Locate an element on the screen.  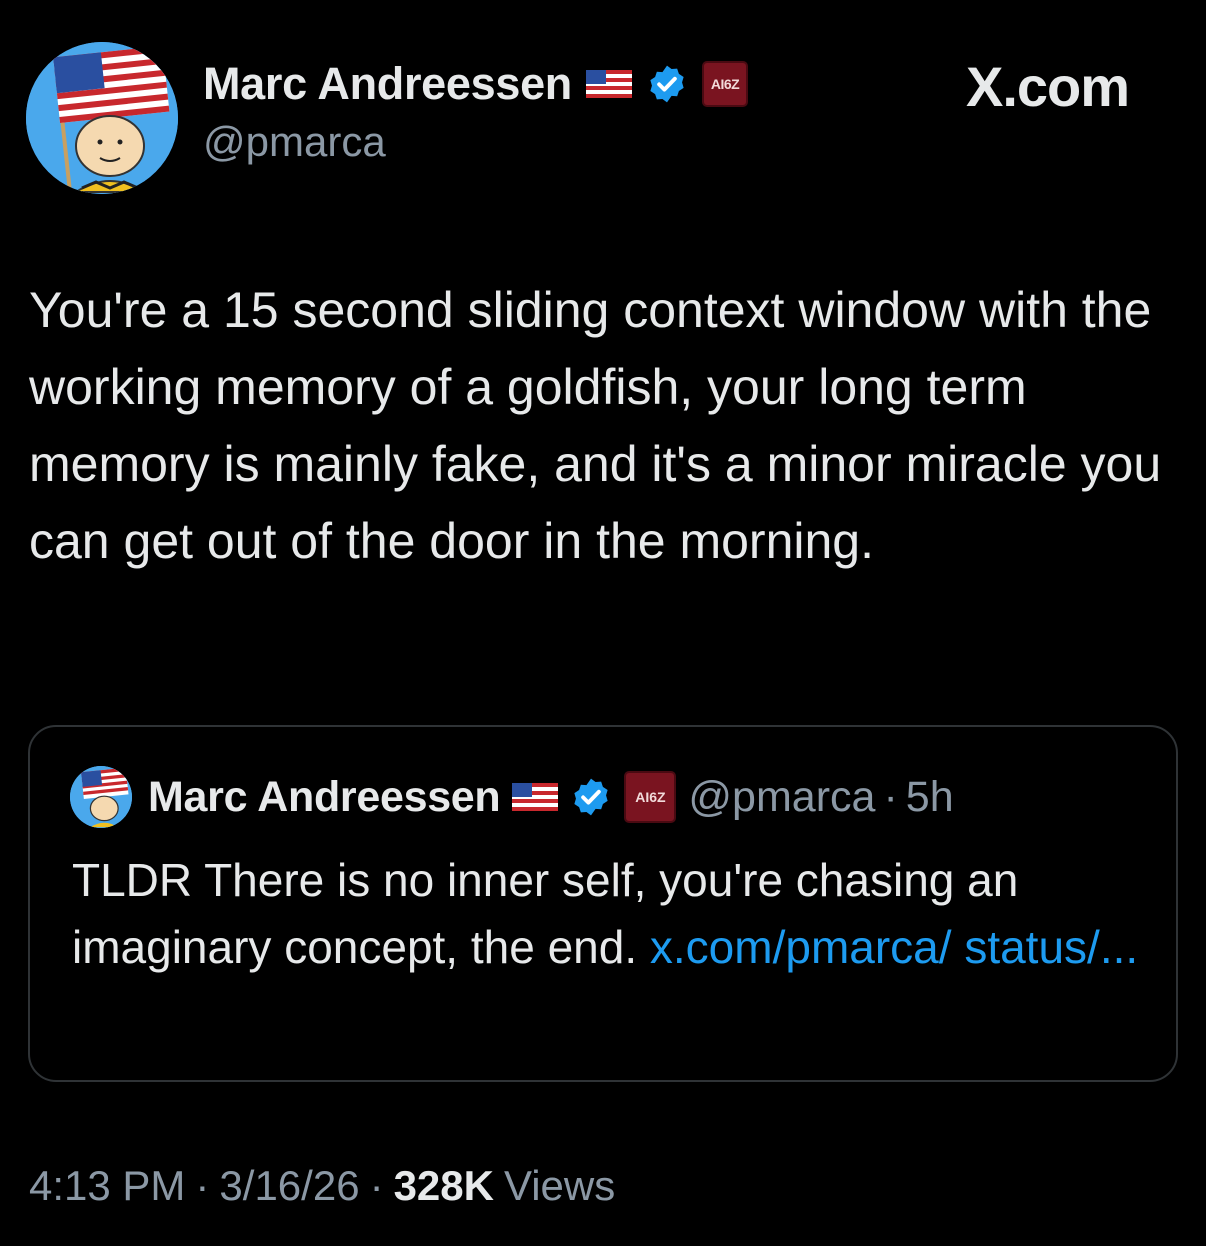
x-brand-logo: X.com is located at coordinates (1048, 86).